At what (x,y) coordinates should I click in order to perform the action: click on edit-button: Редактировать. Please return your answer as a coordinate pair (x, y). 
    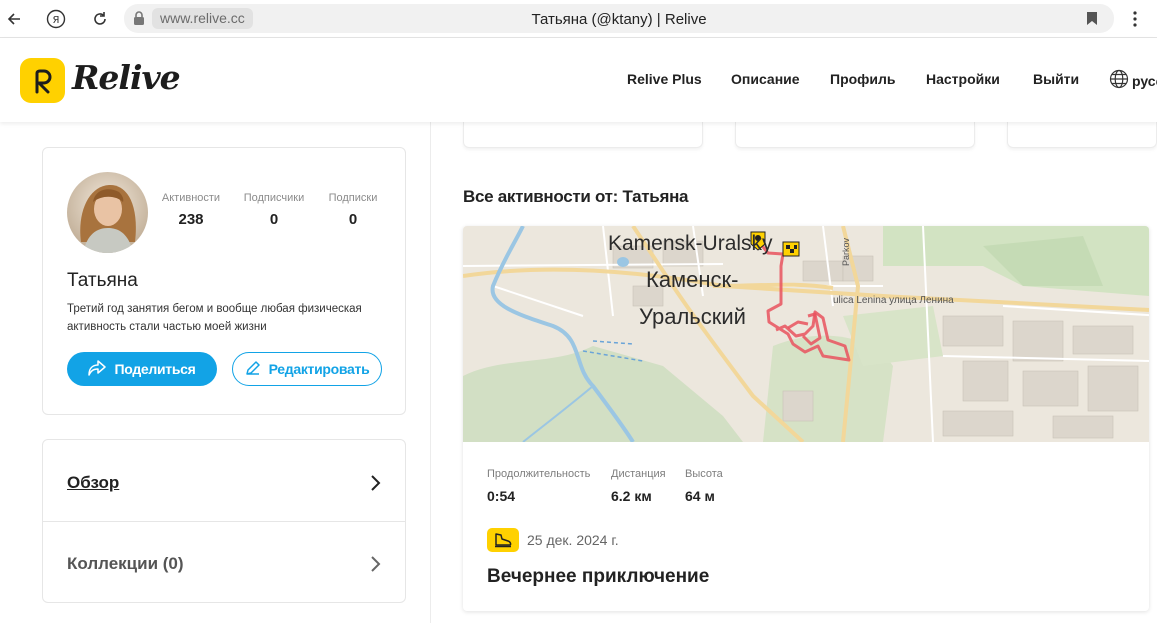
    Looking at the image, I should click on (307, 369).